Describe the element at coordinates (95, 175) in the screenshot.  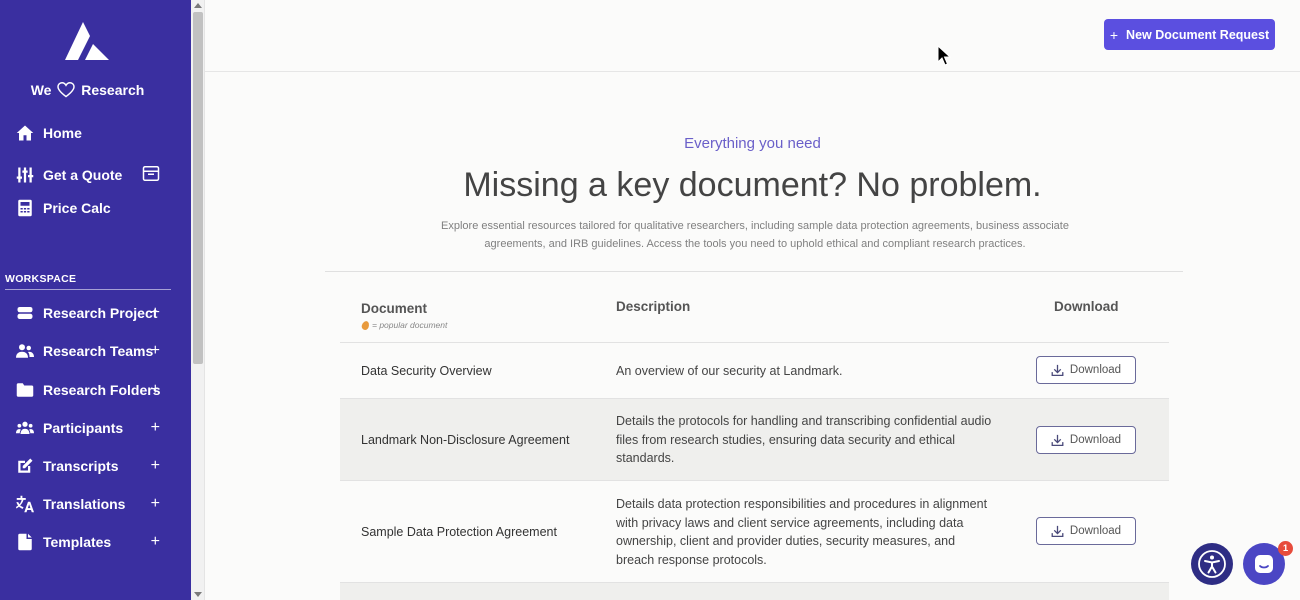
I see `nav-get-a-quote: Get a Quote` at that location.